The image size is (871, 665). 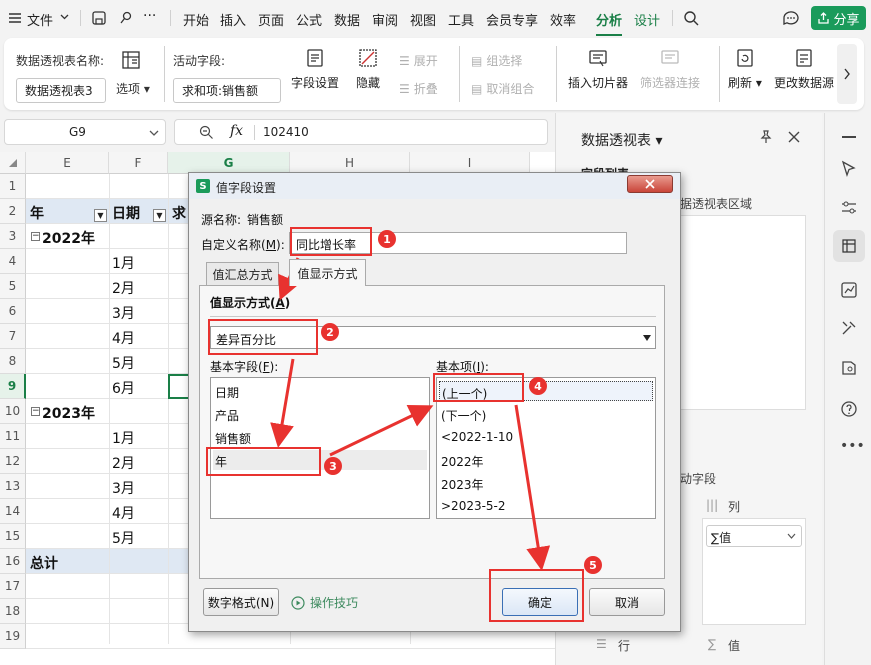 What do you see at coordinates (37, 213) in the screenshot?
I see `year-header-cell: 年` at bounding box center [37, 213].